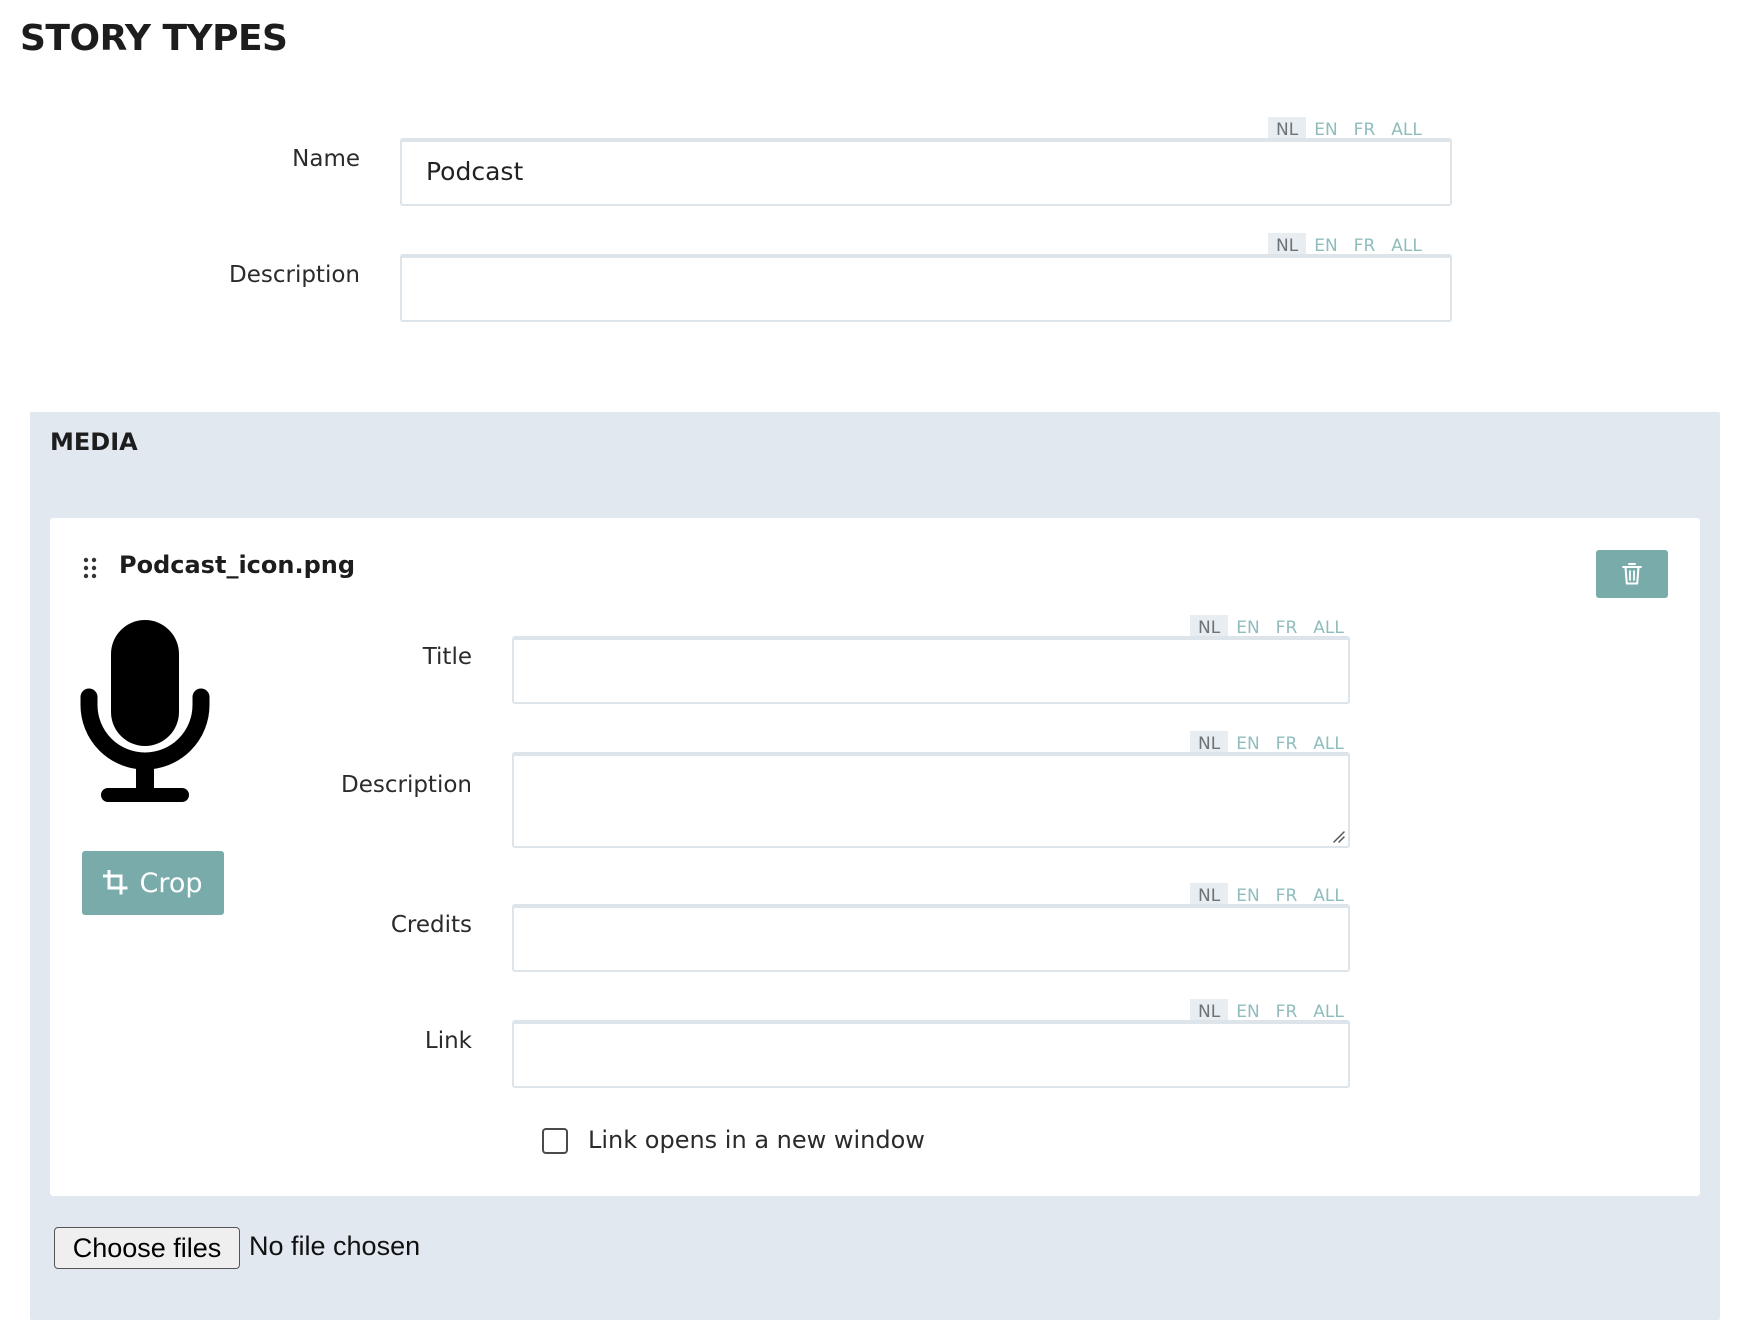 The image size is (1744, 1344). What do you see at coordinates (926, 172) in the screenshot?
I see `name-input: Podcast` at bounding box center [926, 172].